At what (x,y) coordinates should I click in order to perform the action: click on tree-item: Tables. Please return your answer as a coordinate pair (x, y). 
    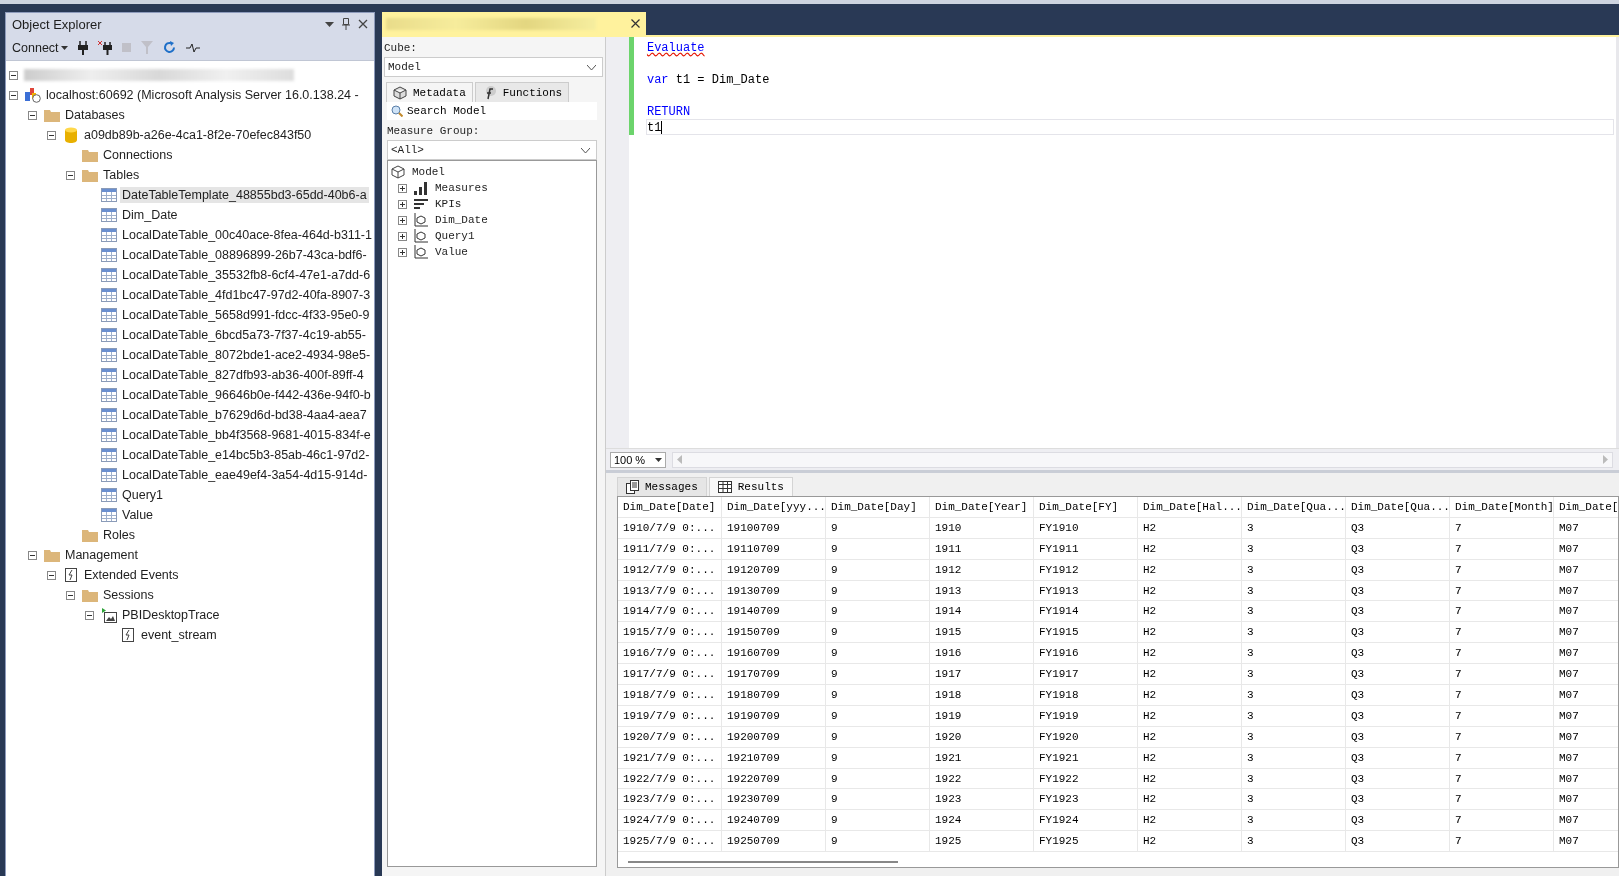
    Looking at the image, I should click on (121, 175).